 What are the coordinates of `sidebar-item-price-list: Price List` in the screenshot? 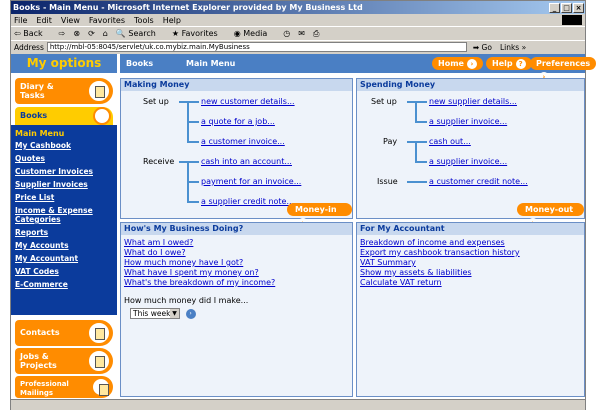 It's located at (65, 197).